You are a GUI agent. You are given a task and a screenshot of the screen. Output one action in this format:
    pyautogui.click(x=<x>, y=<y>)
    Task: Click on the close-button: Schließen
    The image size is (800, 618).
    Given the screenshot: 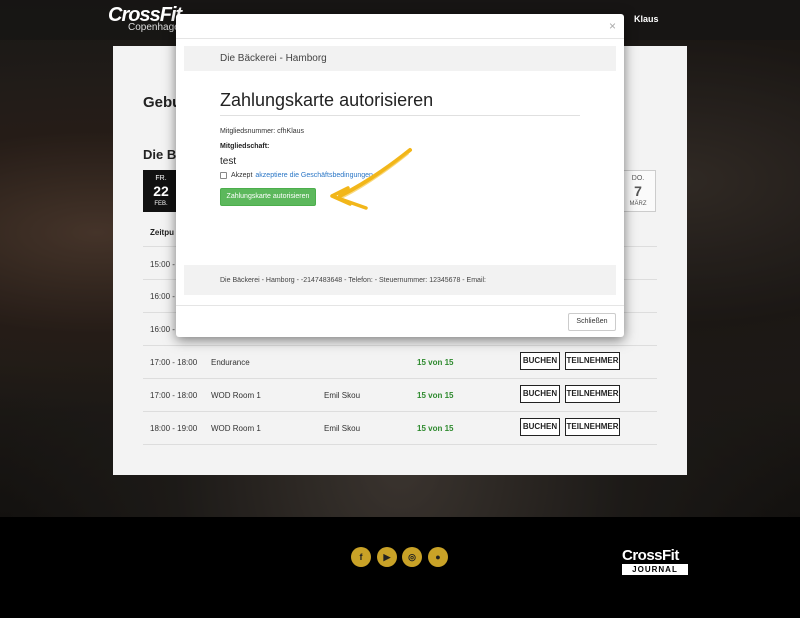 What is the action you would take?
    pyautogui.click(x=592, y=322)
    